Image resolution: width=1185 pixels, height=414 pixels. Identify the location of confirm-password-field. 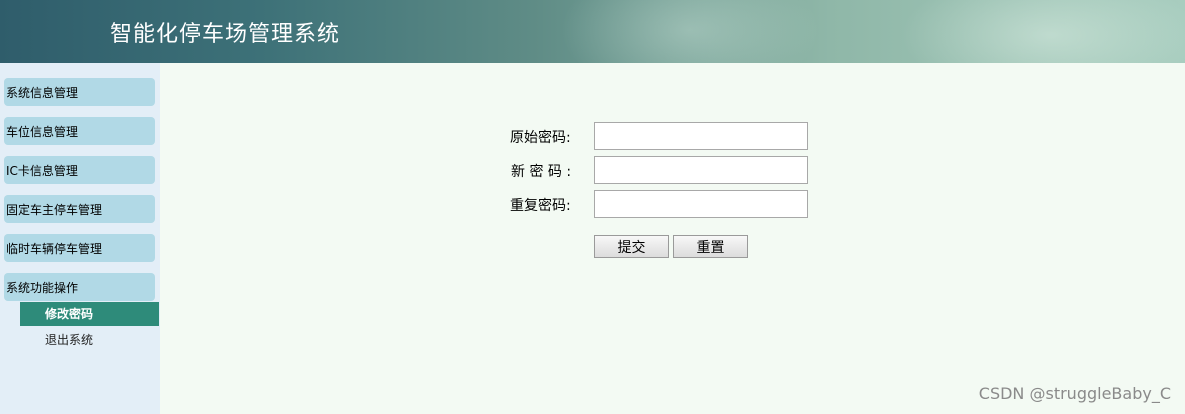
(701, 204).